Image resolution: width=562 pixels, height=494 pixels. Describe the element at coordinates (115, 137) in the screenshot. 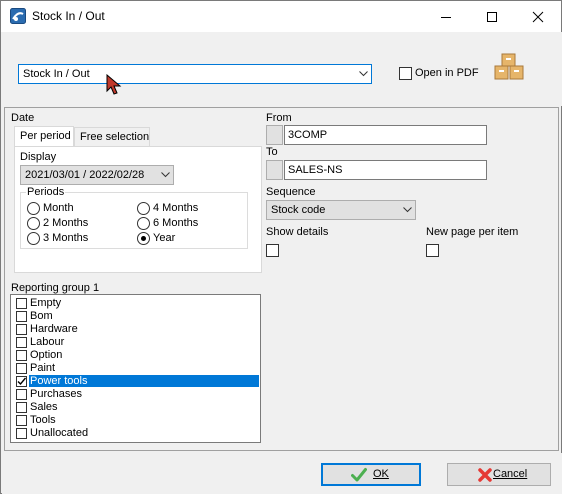

I see `tab-free-selection-label: Free selection` at that location.